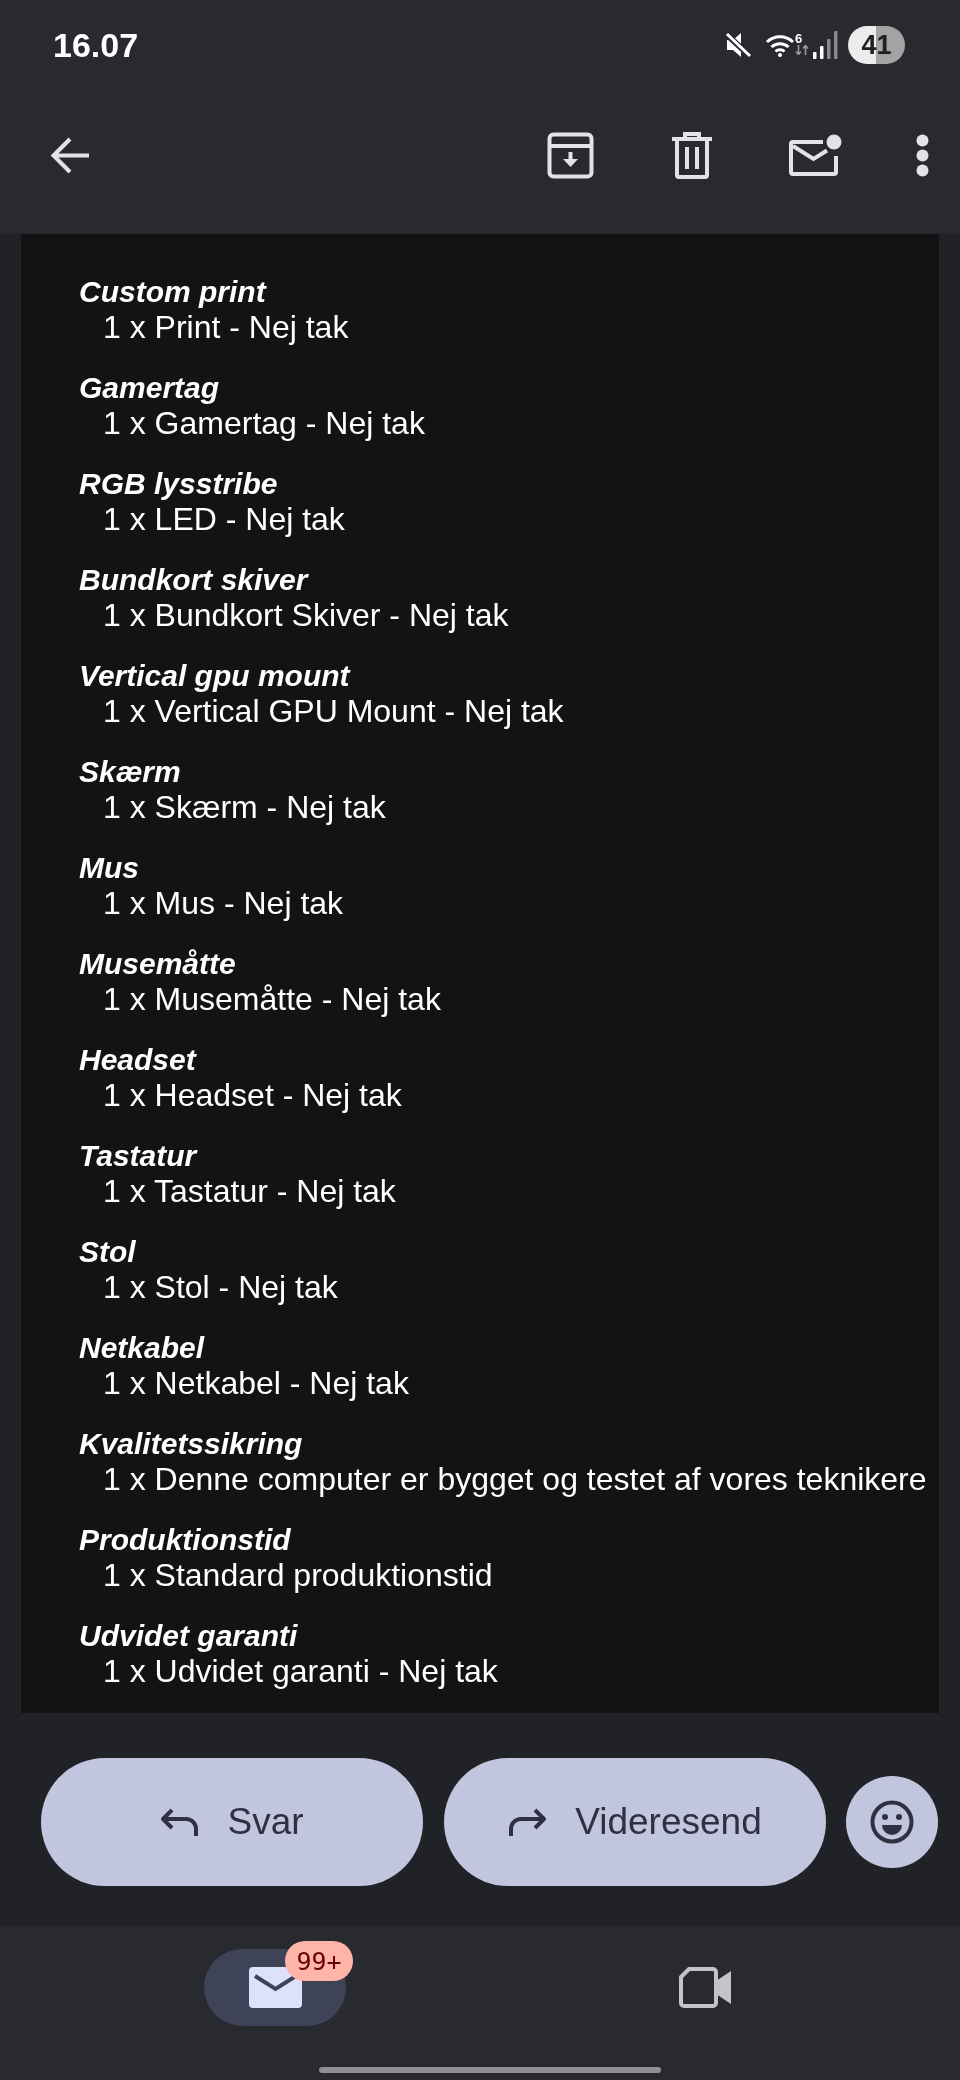 The image size is (960, 2080). I want to click on trash-icon, so click(692, 155).